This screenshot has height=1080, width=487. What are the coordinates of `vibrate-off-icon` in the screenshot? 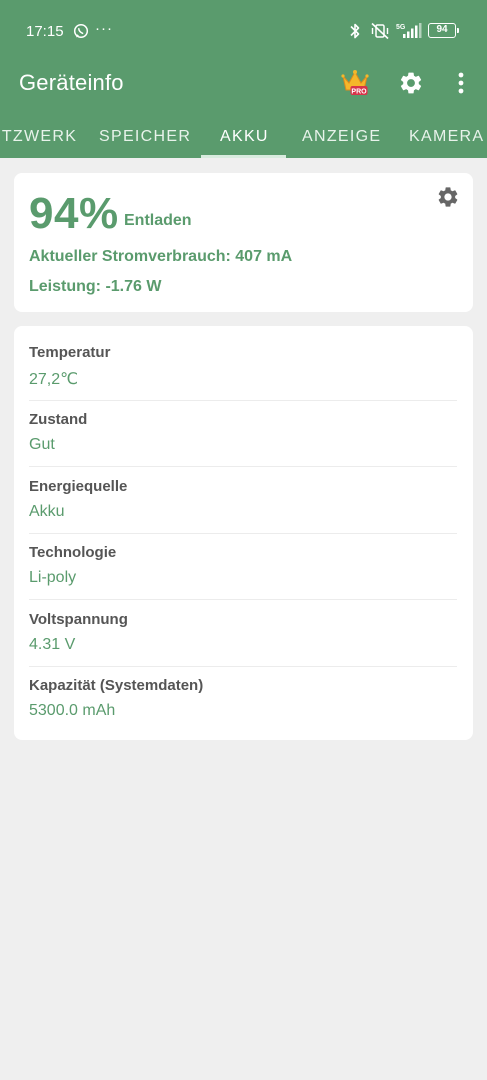 It's located at (380, 31).